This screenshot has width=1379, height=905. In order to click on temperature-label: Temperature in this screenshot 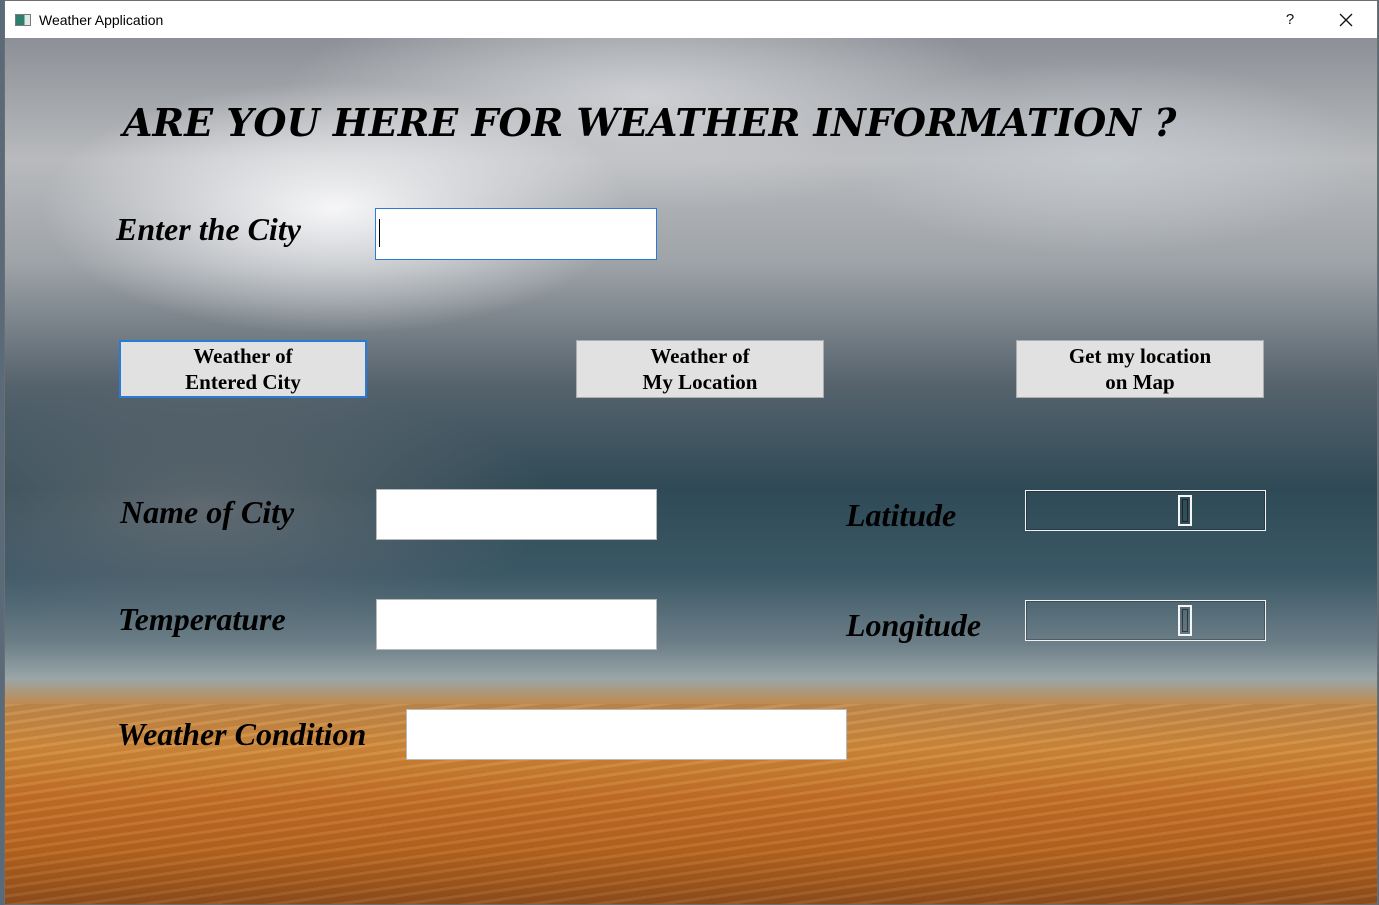, I will do `click(202, 619)`.